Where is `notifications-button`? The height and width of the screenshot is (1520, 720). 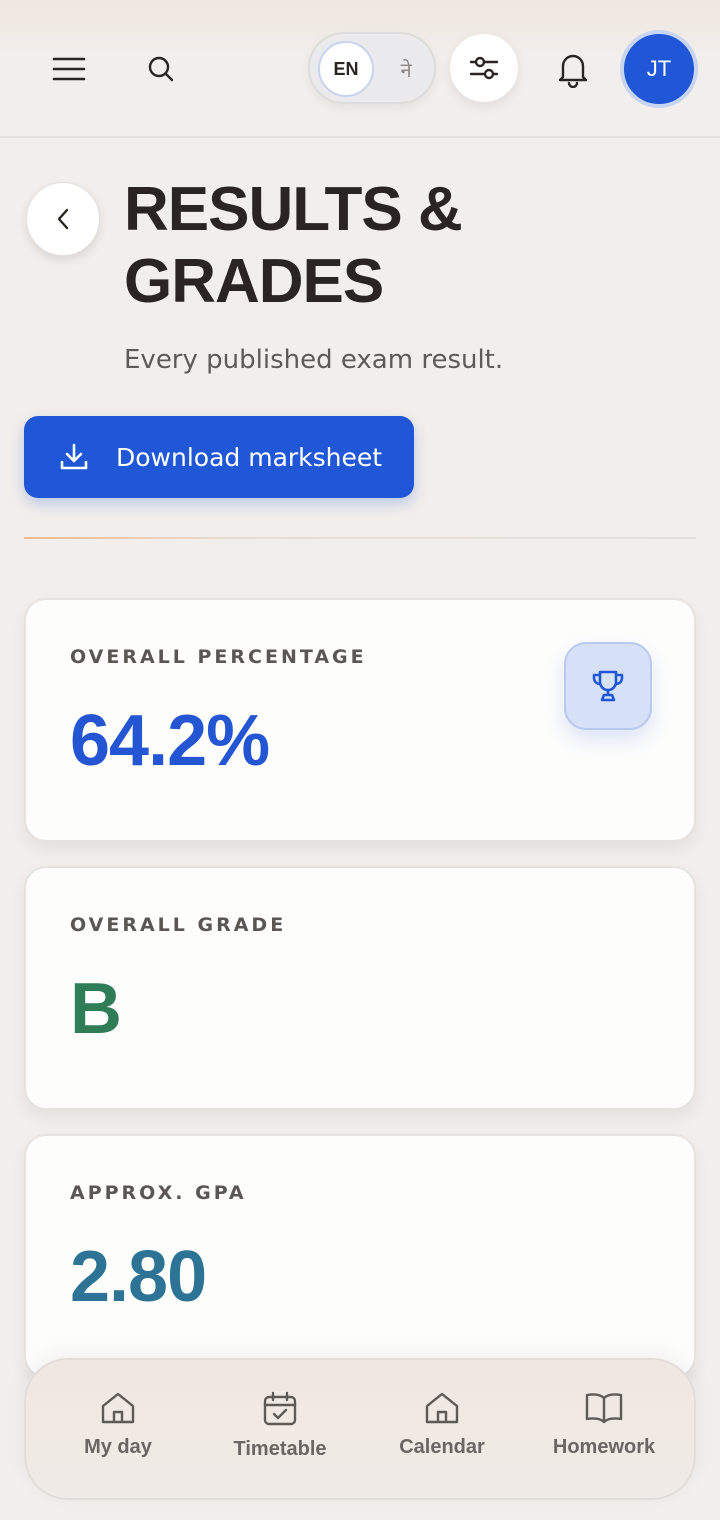
notifications-button is located at coordinates (573, 69).